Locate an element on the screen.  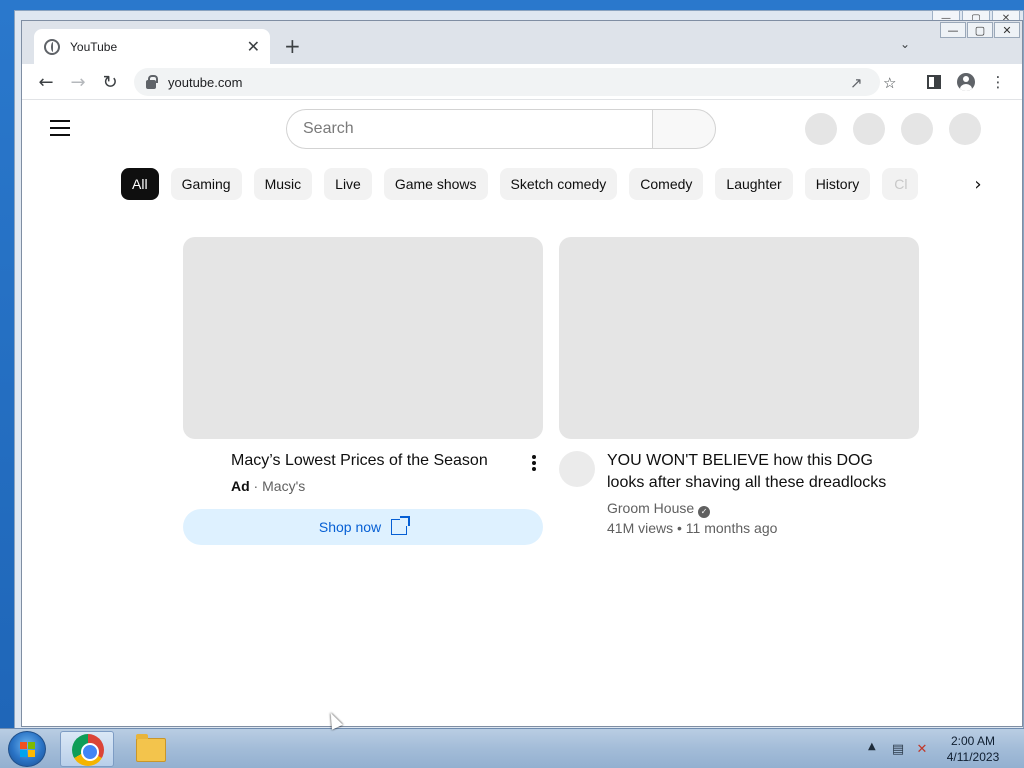
external-link-icon is located at coordinates (401, 525).